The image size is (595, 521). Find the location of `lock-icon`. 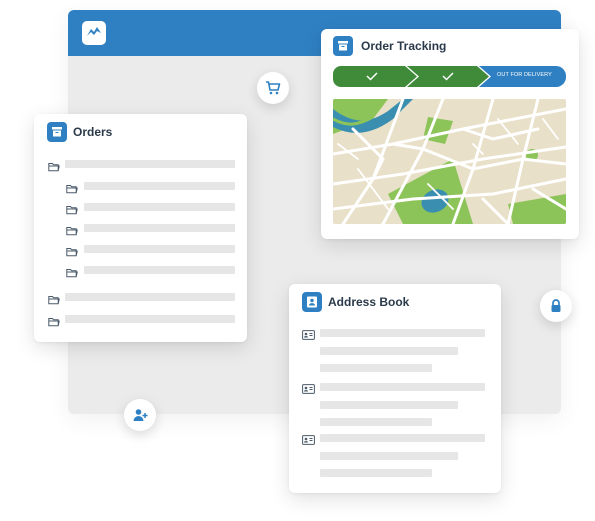

lock-icon is located at coordinates (556, 305).